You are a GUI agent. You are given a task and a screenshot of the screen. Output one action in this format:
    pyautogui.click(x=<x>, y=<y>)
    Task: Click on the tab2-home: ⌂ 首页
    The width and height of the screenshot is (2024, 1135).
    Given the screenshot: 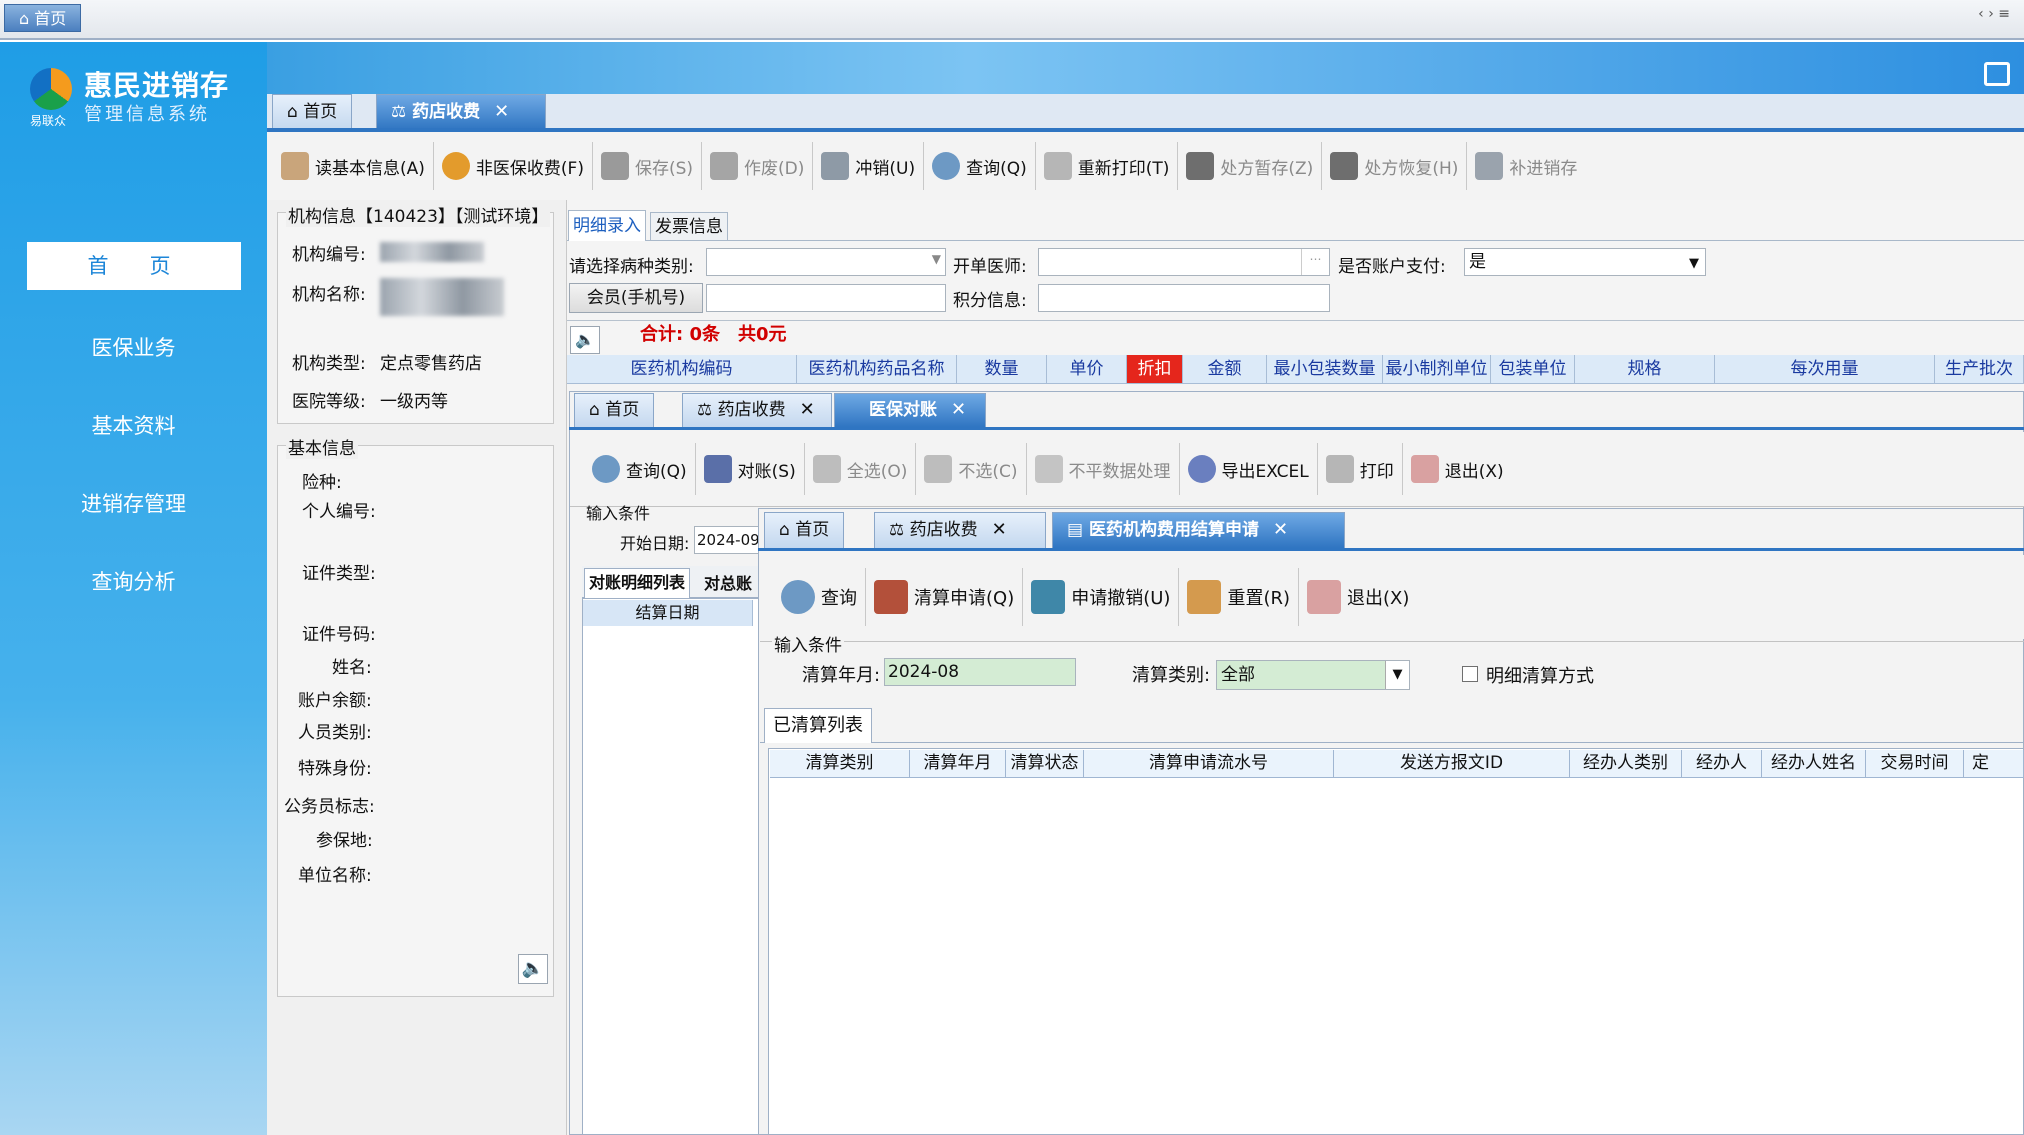 What is the action you would take?
    pyautogui.click(x=614, y=410)
    